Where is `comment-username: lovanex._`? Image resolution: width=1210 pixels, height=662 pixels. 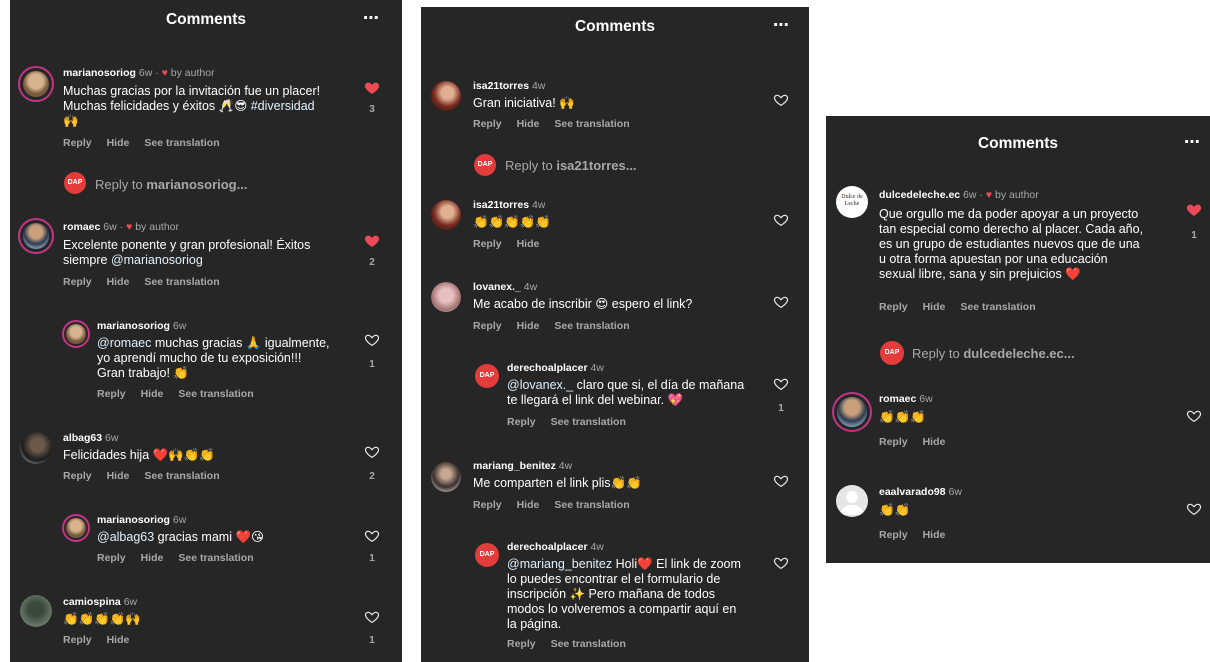
comment-username: lovanex._ is located at coordinates (497, 287).